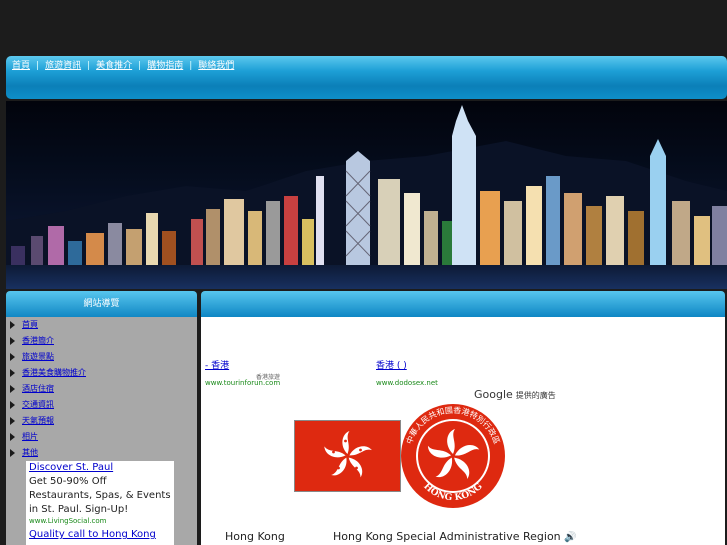 This screenshot has width=727, height=545. What do you see at coordinates (242, 383) in the screenshot?
I see `ad-url: www.tourinforun.com` at bounding box center [242, 383].